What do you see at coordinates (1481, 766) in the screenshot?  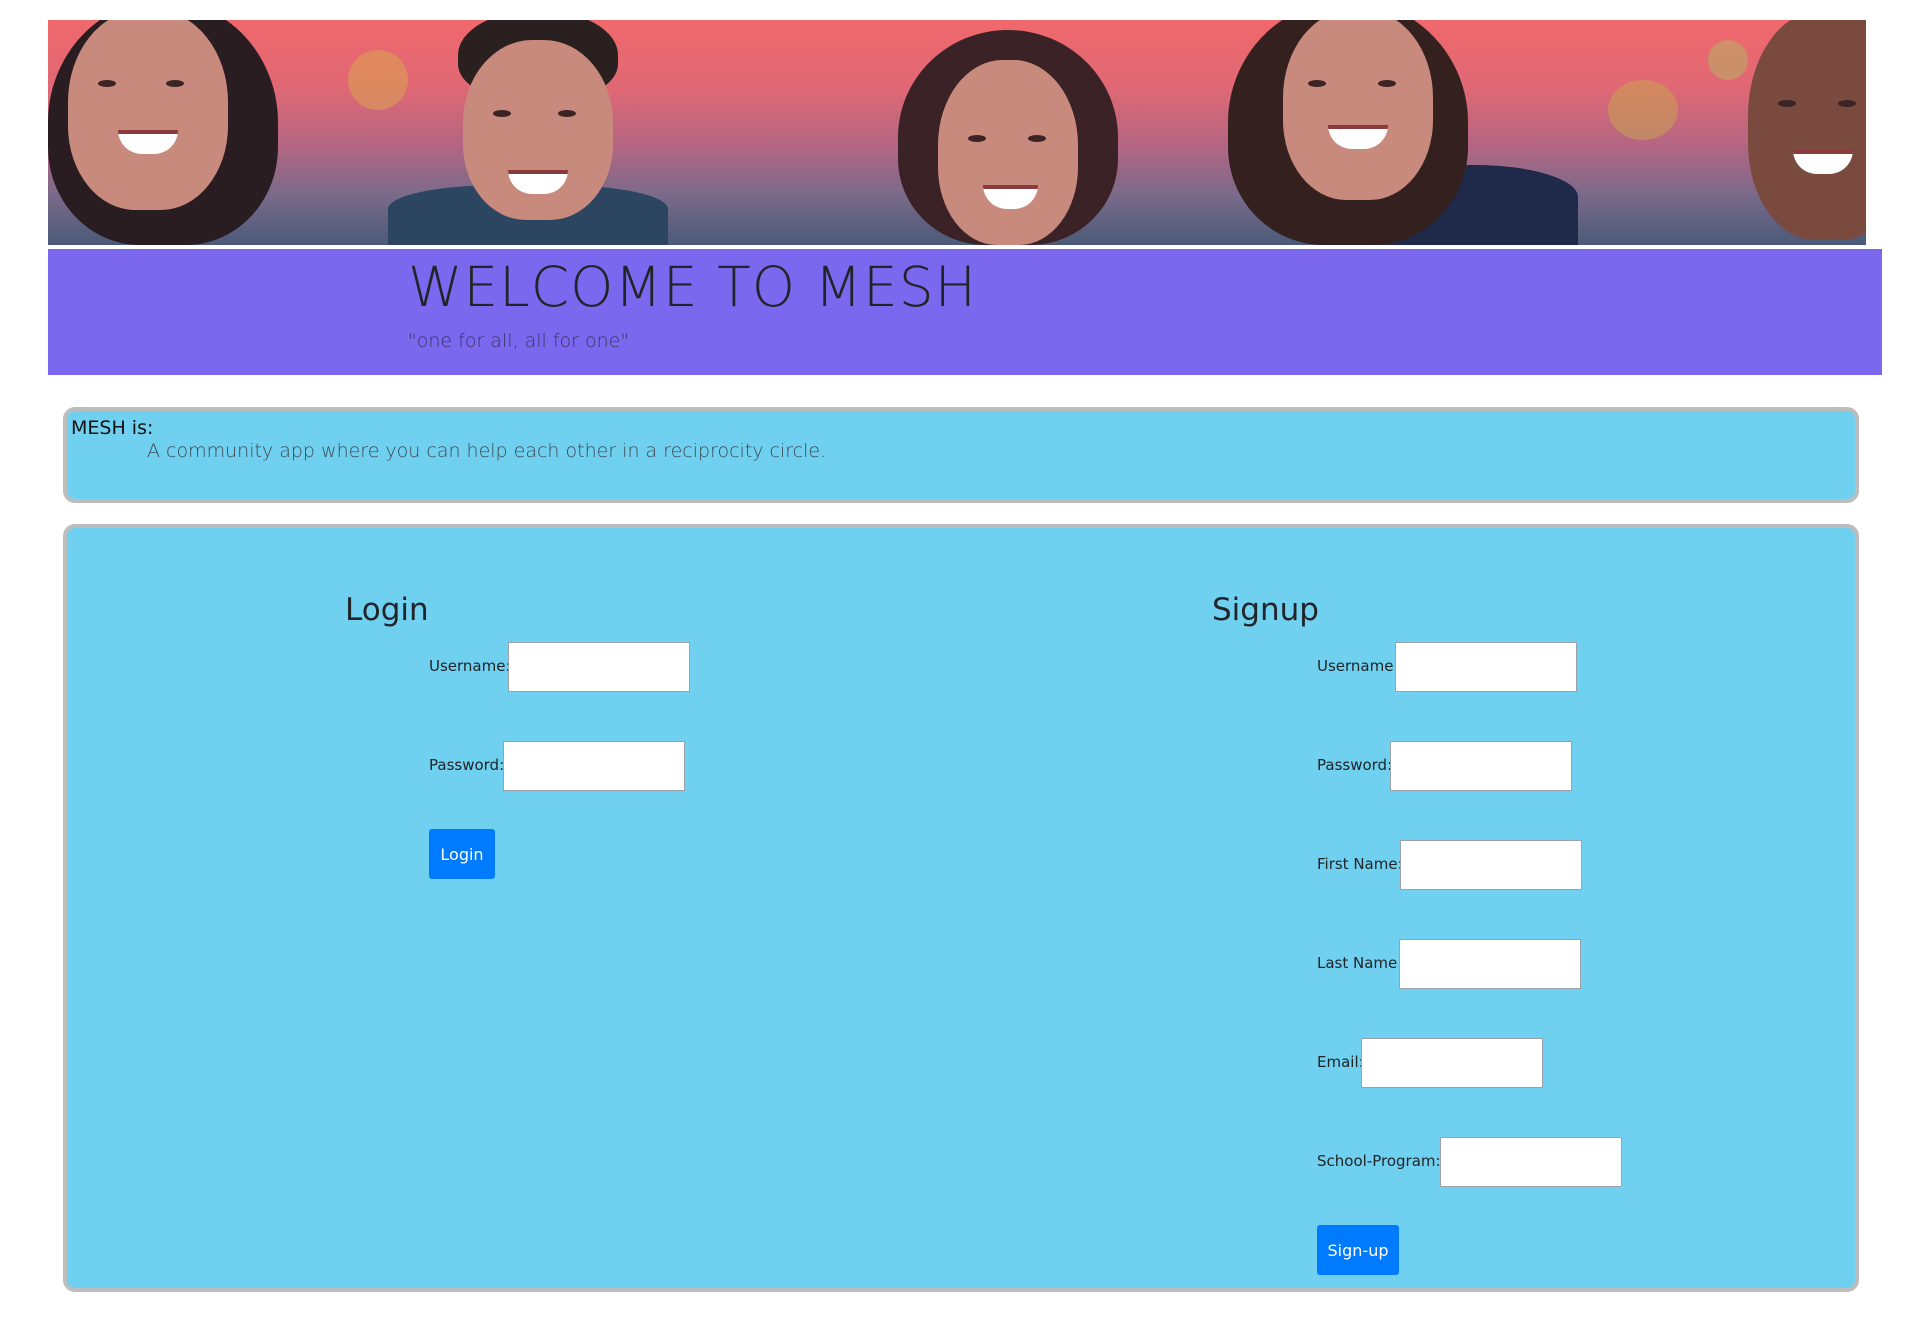 I see `signup-password-input` at bounding box center [1481, 766].